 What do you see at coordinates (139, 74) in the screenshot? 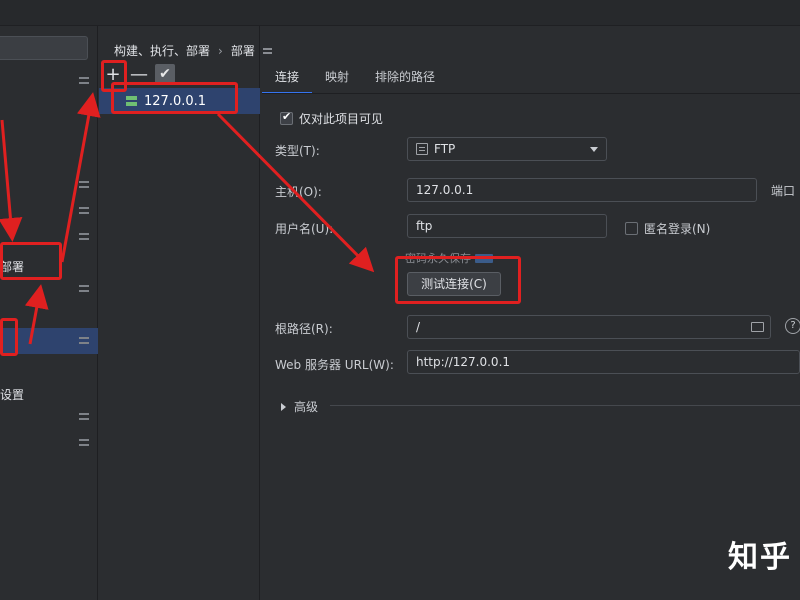
I see `remove-server-button: —` at bounding box center [139, 74].